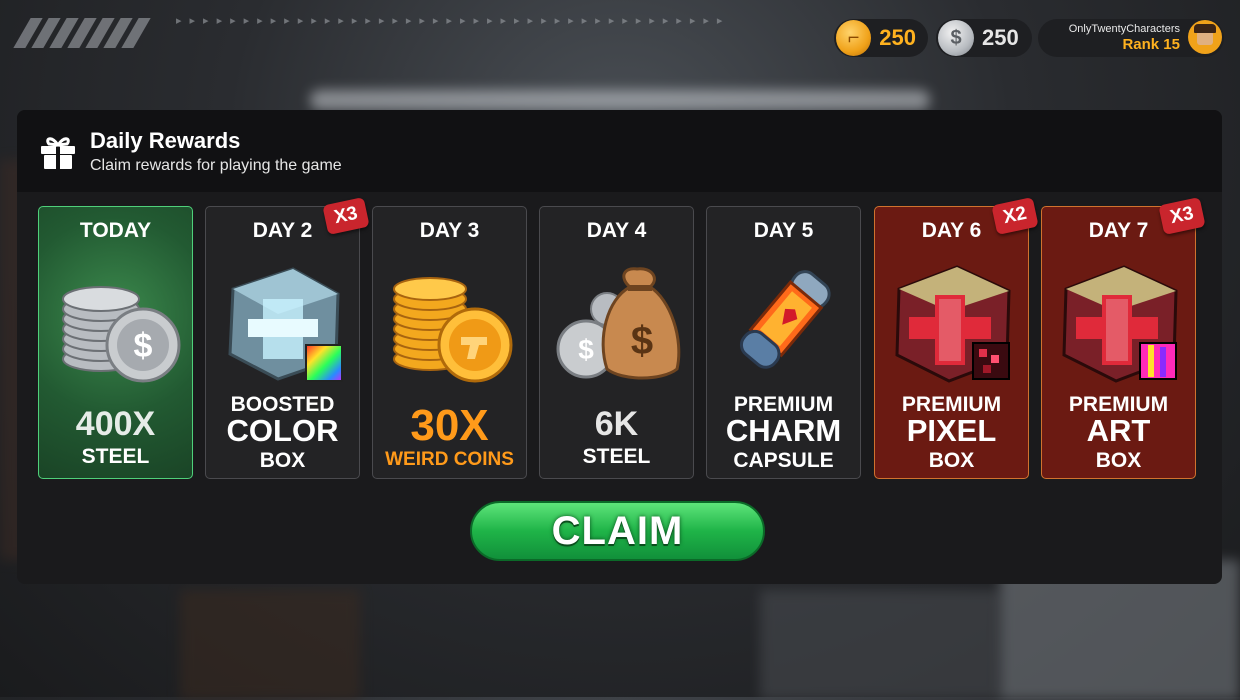  I want to click on reward-card-day-5: DAY 5 PREMIUM CHARM CAPSULE, so click(783, 342).